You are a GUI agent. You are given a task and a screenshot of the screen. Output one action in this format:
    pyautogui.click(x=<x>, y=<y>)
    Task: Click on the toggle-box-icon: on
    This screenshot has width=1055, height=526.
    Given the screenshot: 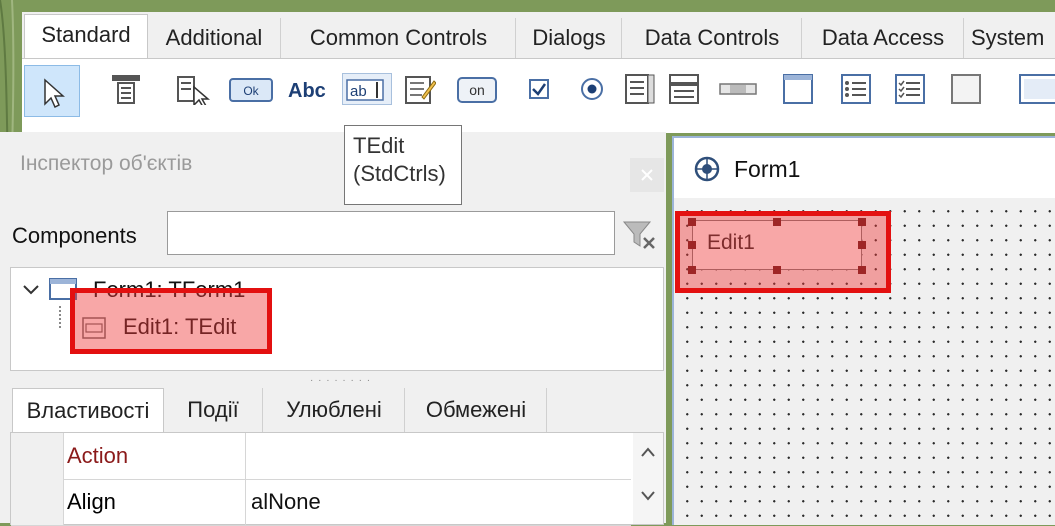 What is the action you would take?
    pyautogui.click(x=478, y=89)
    